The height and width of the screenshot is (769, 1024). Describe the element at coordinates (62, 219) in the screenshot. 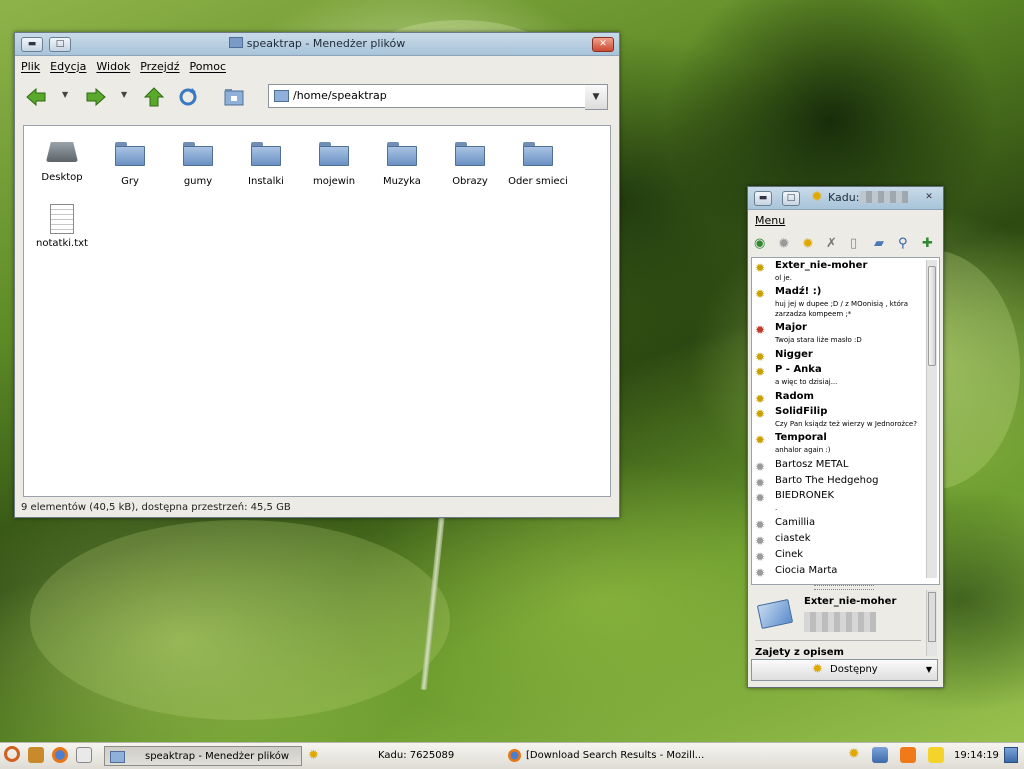

I see `text-file-icon` at that location.